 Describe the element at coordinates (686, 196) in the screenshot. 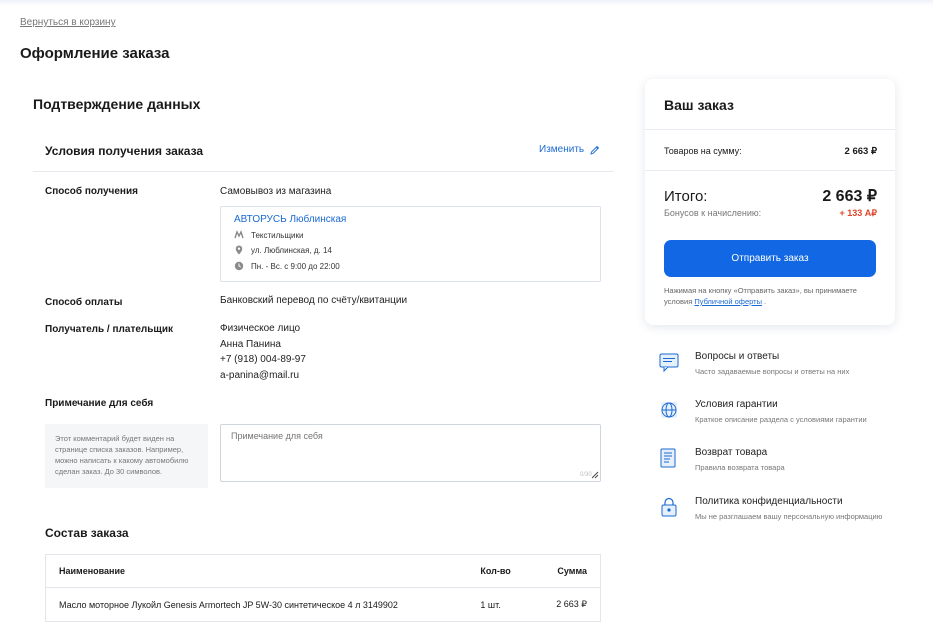

I see `total-label: Итого:` at that location.